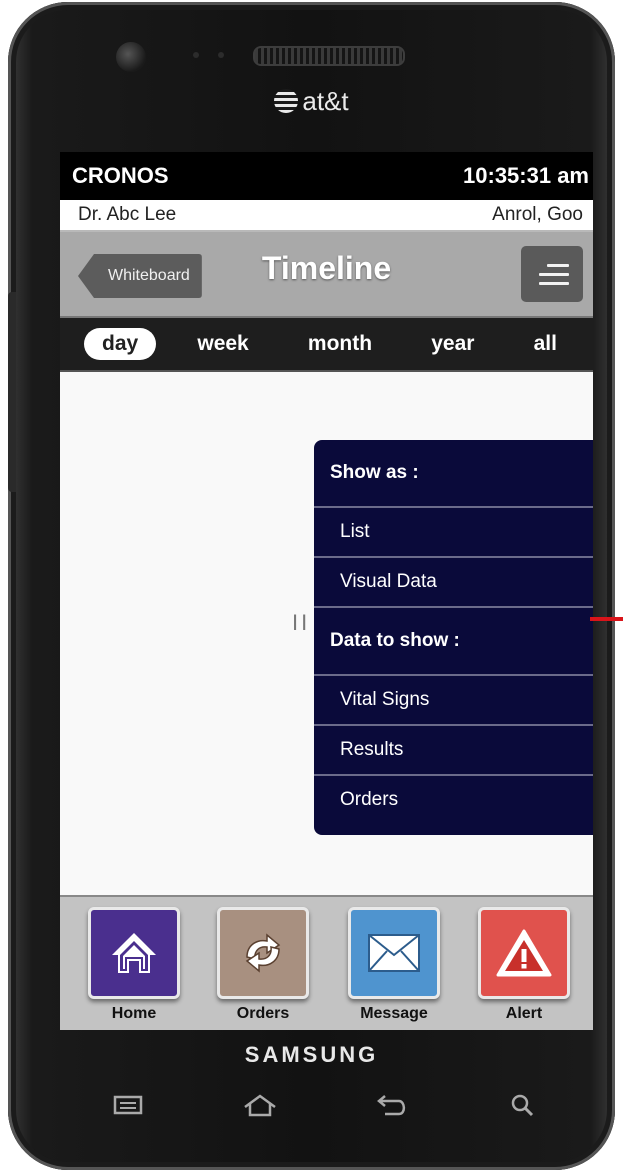 The height and width of the screenshot is (1172, 623). I want to click on status-bar: CRONOS 10:35:31 am, so click(326, 176).